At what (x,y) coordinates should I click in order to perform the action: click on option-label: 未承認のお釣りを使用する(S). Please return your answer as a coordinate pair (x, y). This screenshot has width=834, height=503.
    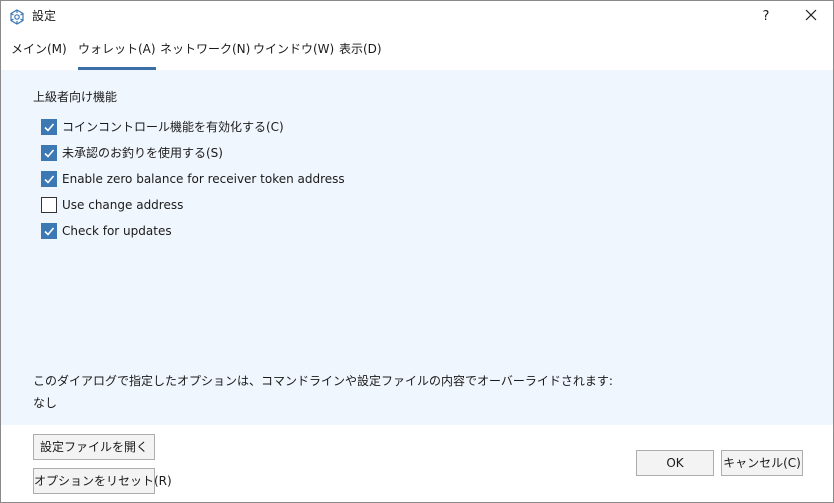
    Looking at the image, I should click on (142, 153).